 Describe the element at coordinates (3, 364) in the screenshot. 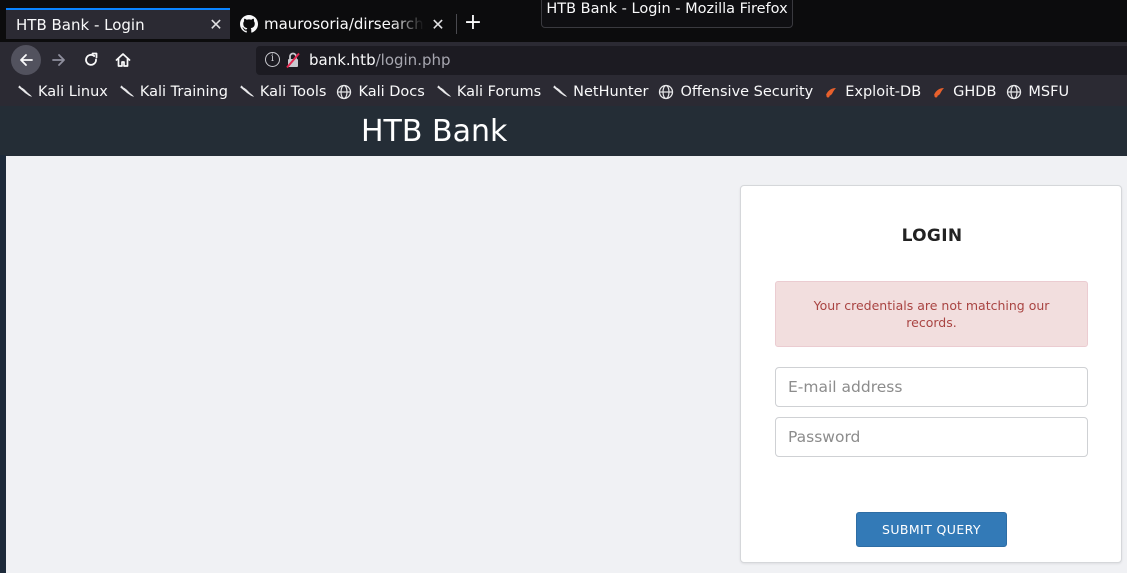

I see `desktop-background-strip` at that location.